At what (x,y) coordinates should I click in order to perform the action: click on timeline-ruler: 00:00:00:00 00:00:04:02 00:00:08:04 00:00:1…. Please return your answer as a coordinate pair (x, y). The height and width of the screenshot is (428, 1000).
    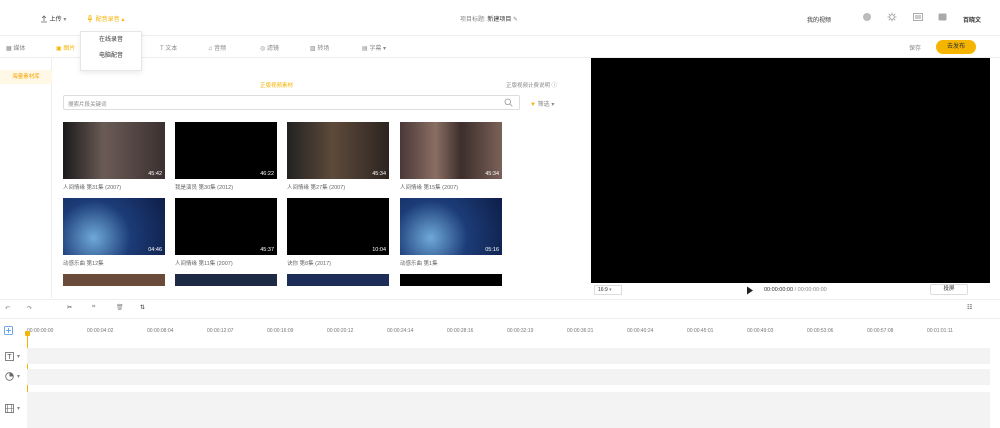
    Looking at the image, I should click on (500, 330).